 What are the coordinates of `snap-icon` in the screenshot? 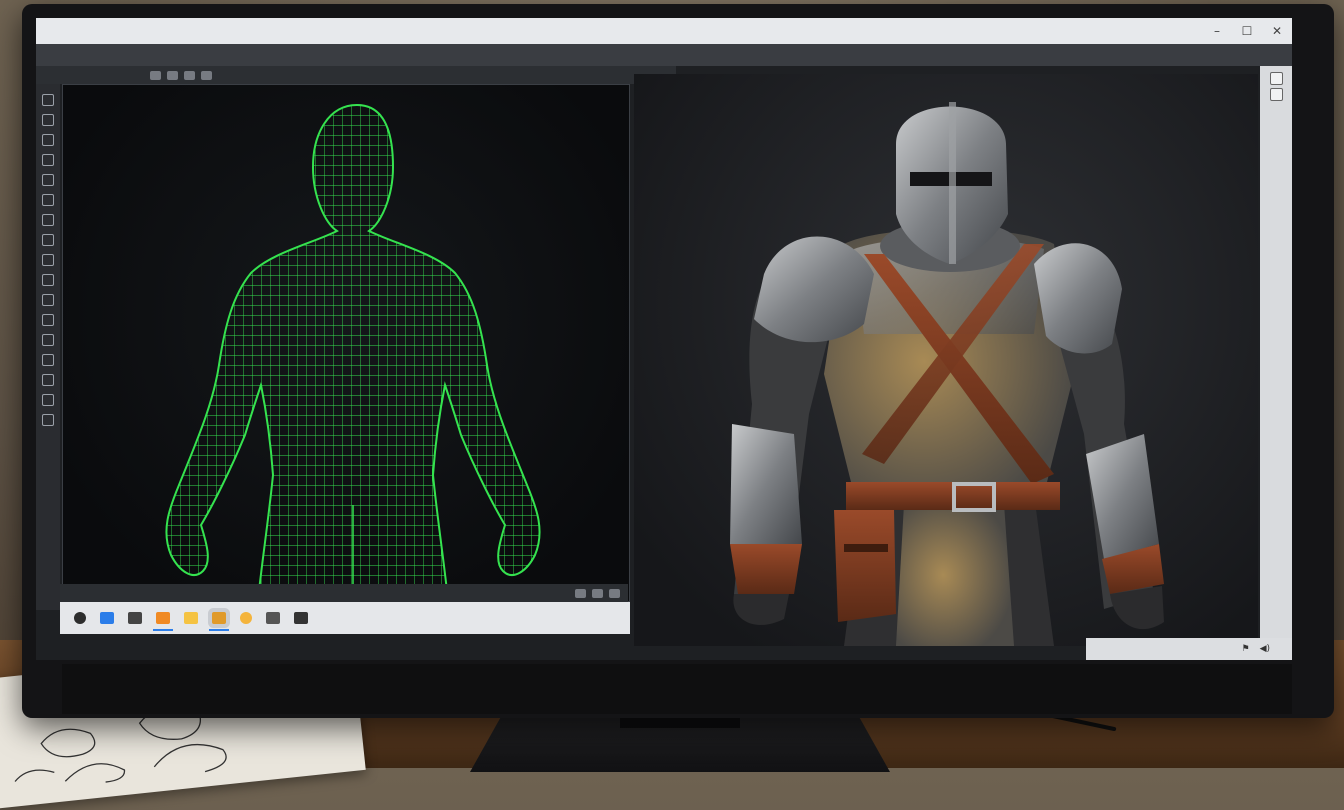 It's located at (206, 75).